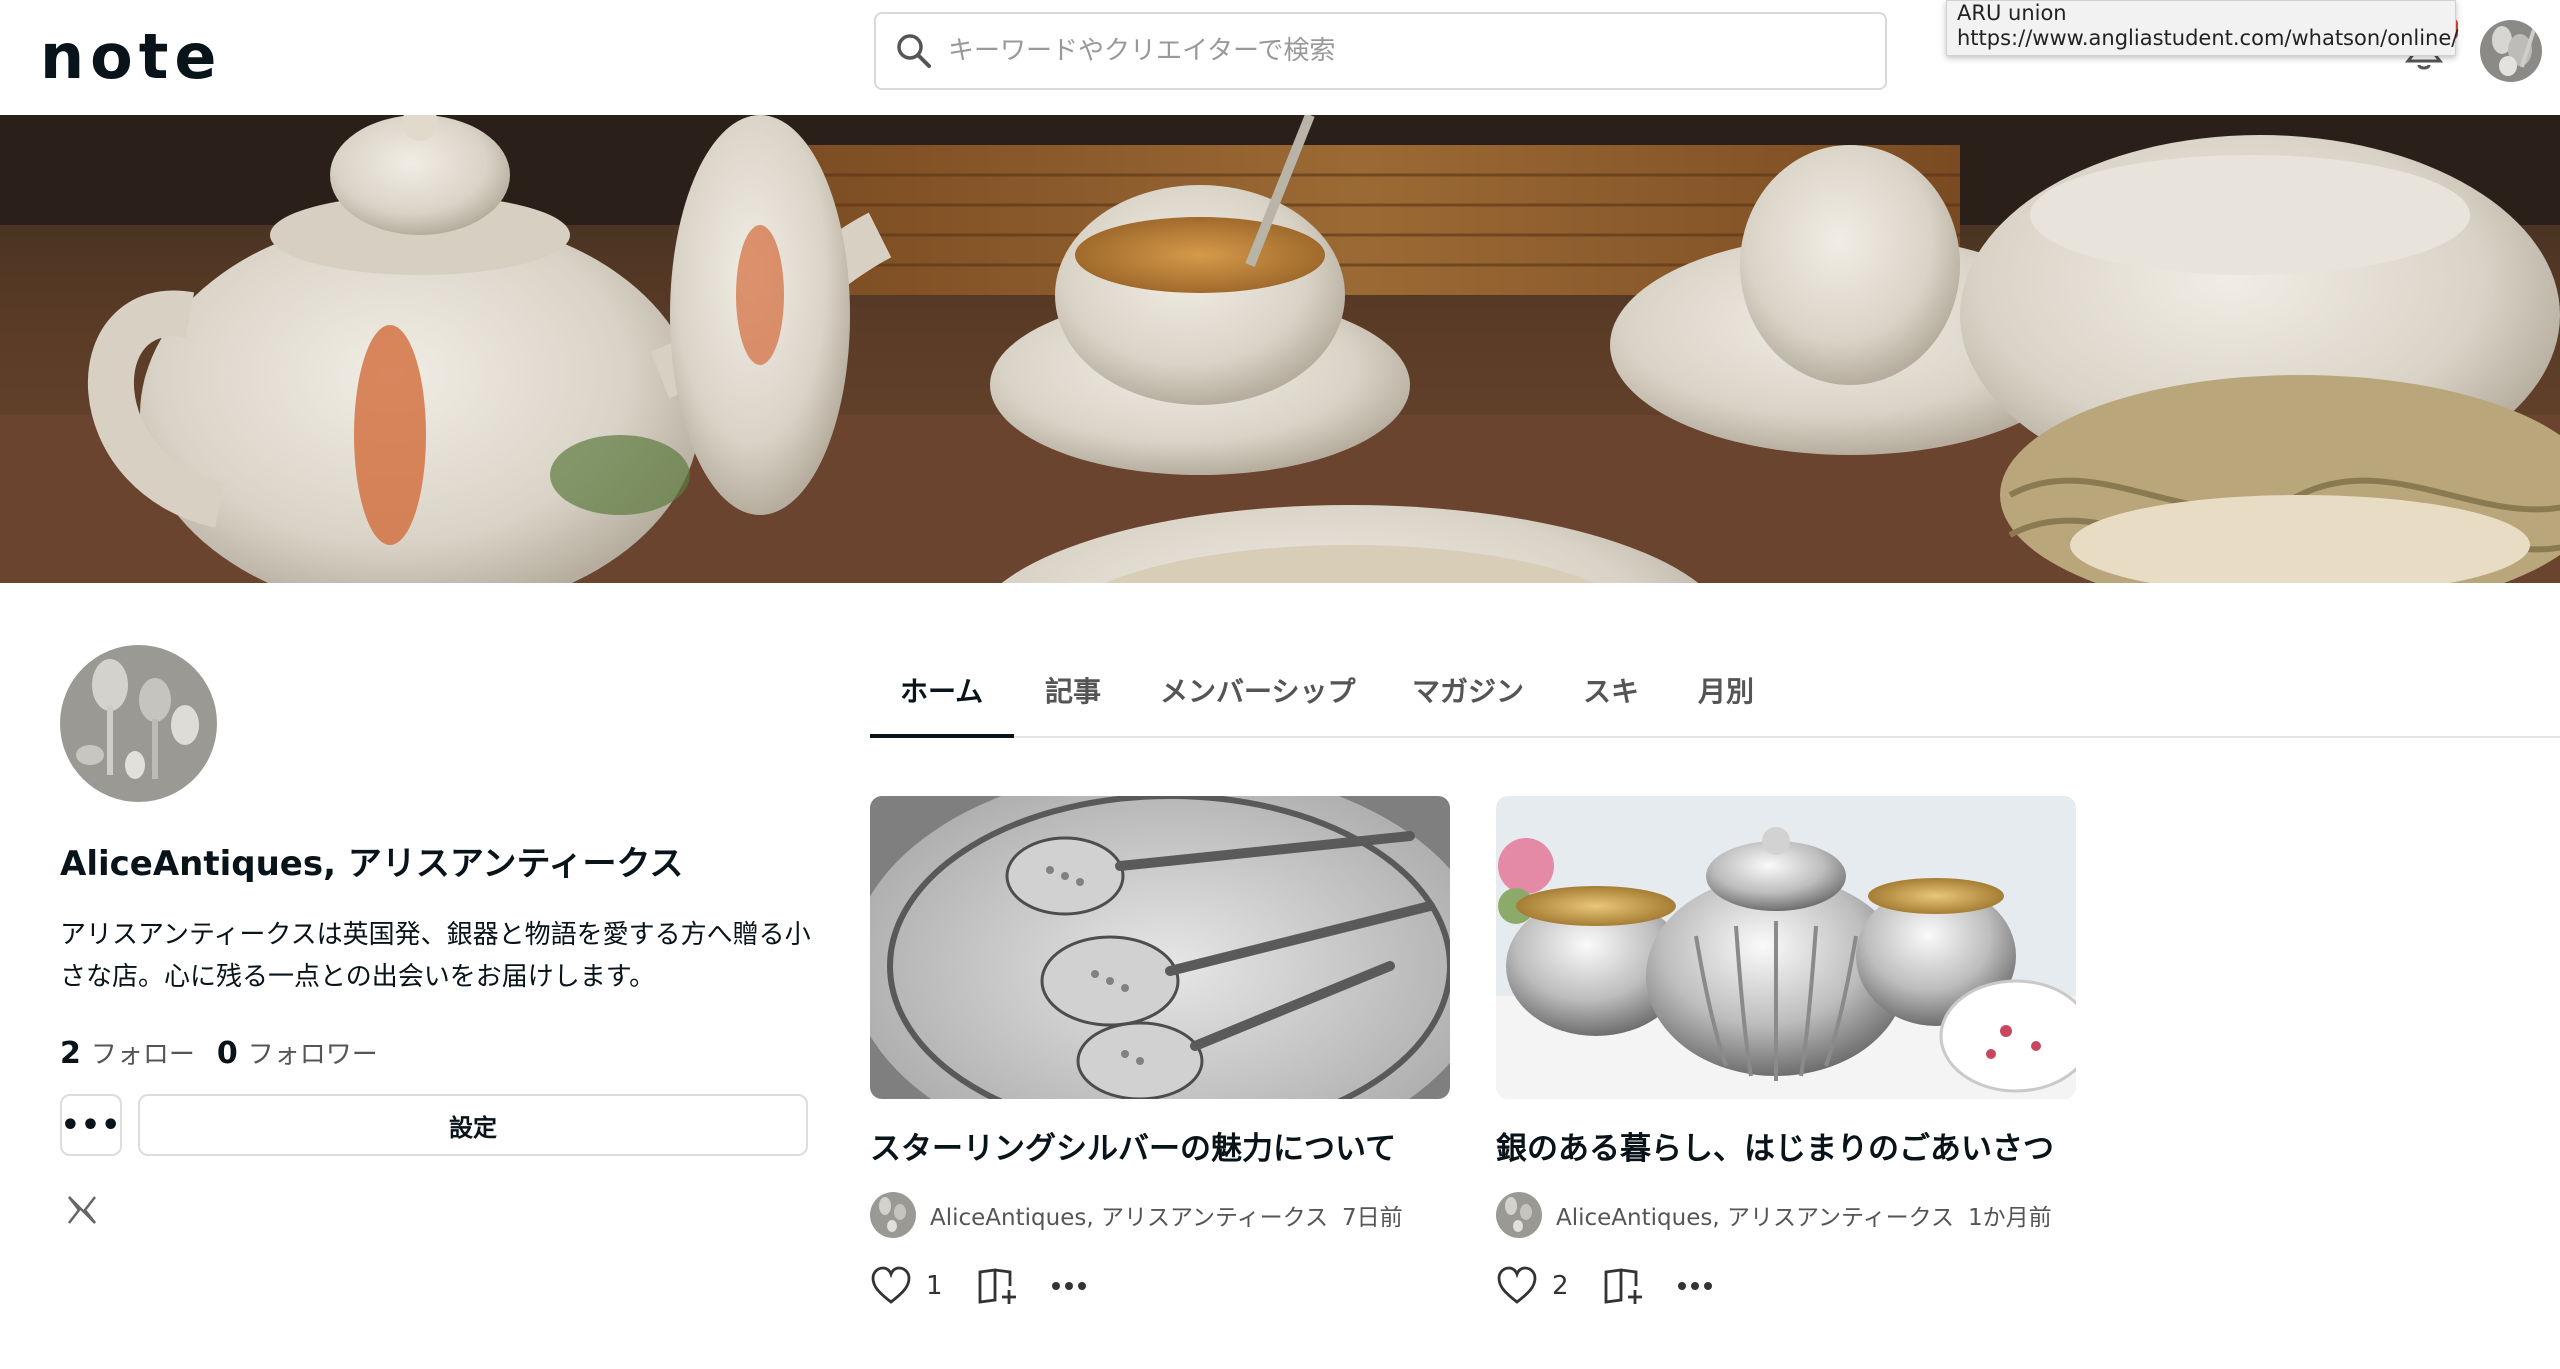 The height and width of the screenshot is (1369, 2560). Describe the element at coordinates (473, 1125) in the screenshot. I see `settings-button: 設定` at that location.